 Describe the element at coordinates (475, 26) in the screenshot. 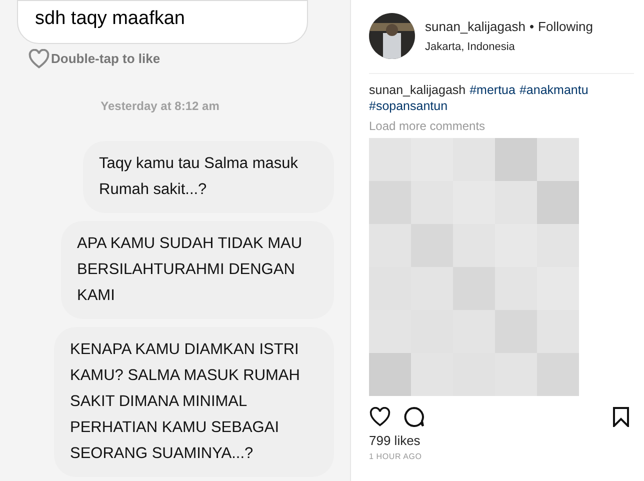

I see `username: sunan_kalijagash` at that location.